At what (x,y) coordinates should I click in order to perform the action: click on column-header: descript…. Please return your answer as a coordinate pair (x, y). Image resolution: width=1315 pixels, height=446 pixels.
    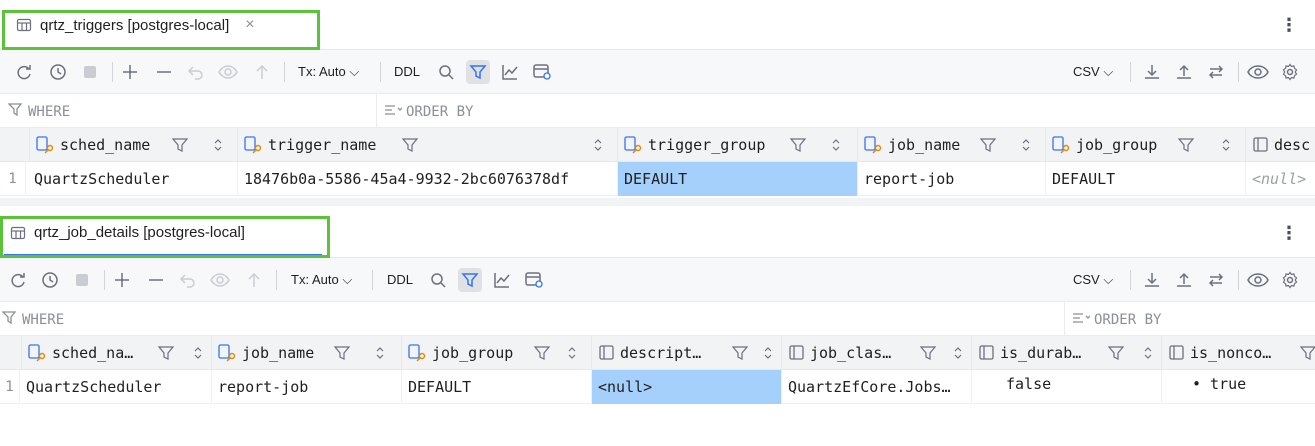
    Looking at the image, I should click on (687, 353).